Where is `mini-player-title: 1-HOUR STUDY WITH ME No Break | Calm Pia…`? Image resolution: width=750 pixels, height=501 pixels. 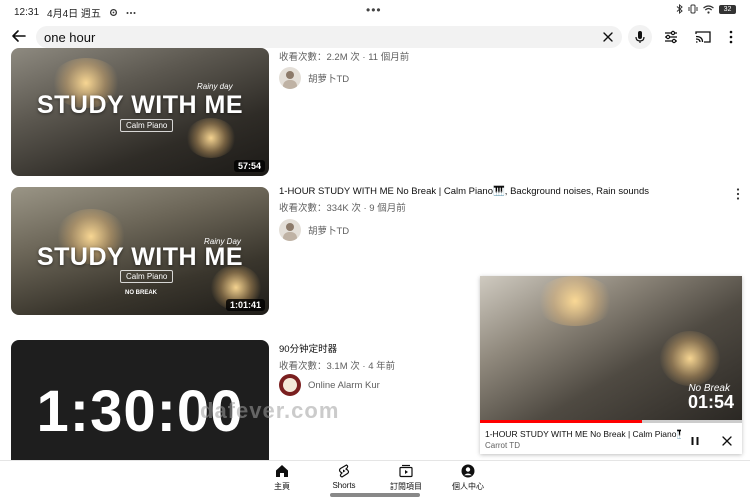
mini-player-title: 1-HOUR STUDY WITH ME No Break | Calm Pia… is located at coordinates (583, 434).